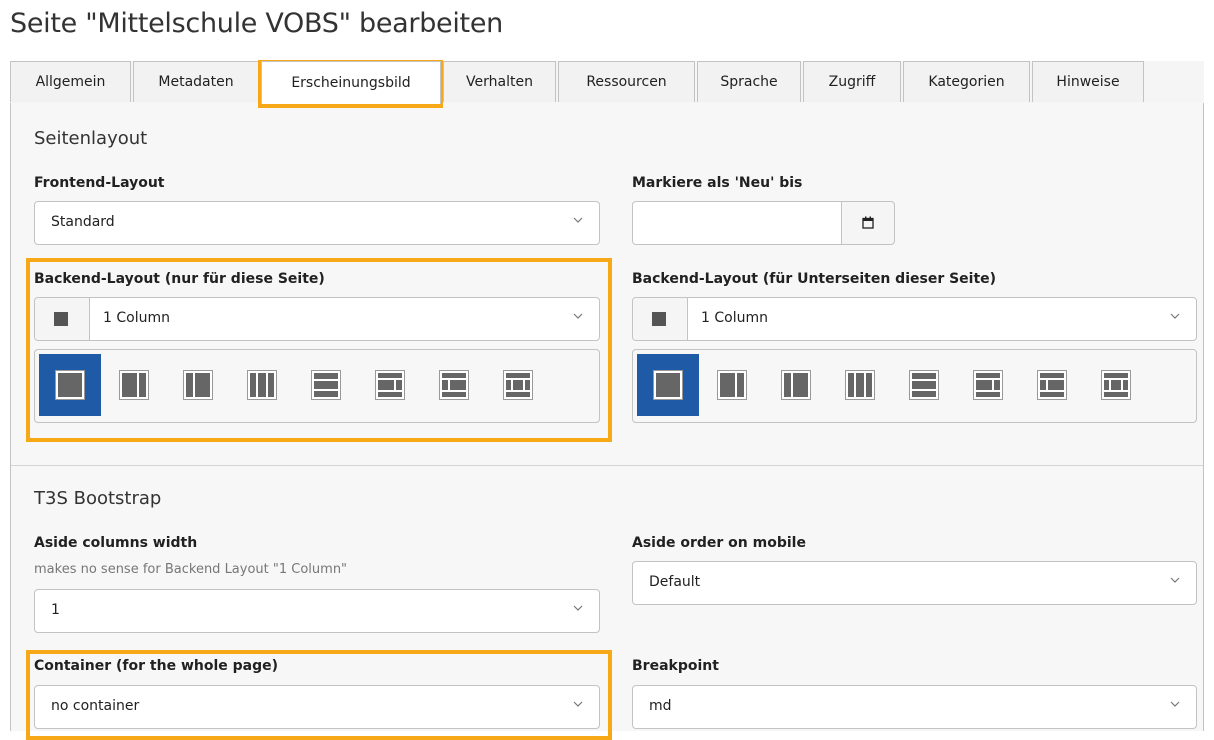 The width and height of the screenshot is (1214, 740). Describe the element at coordinates (660, 706) in the screenshot. I see `breakpoint-value: md` at that location.